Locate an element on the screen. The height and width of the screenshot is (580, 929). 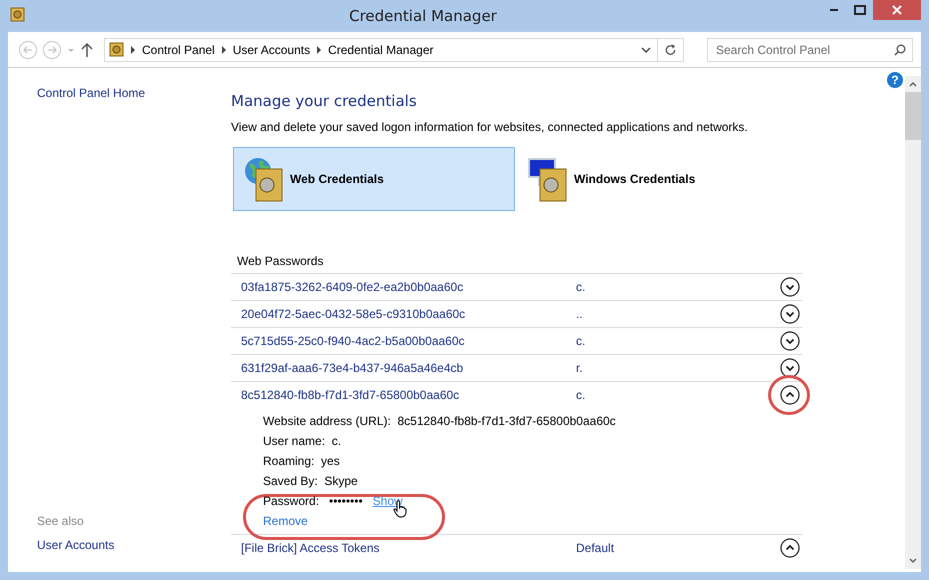
up-button is located at coordinates (87, 50).